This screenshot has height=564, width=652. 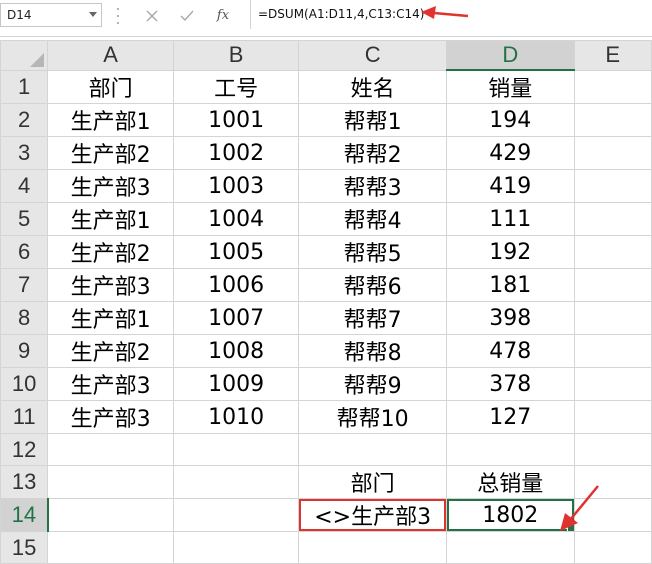 What do you see at coordinates (373, 417) in the screenshot?
I see `cell-c11: 帮帮10` at bounding box center [373, 417].